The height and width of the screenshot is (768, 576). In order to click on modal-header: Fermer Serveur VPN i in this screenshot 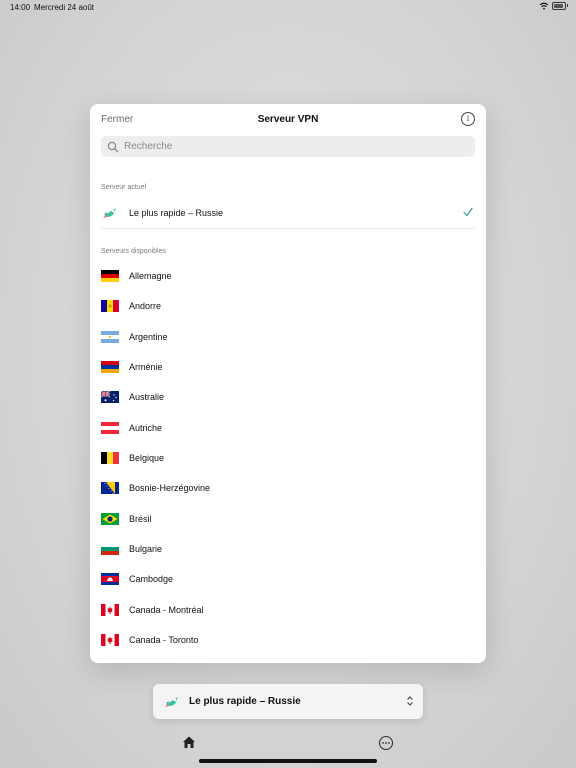, I will do `click(288, 120)`.